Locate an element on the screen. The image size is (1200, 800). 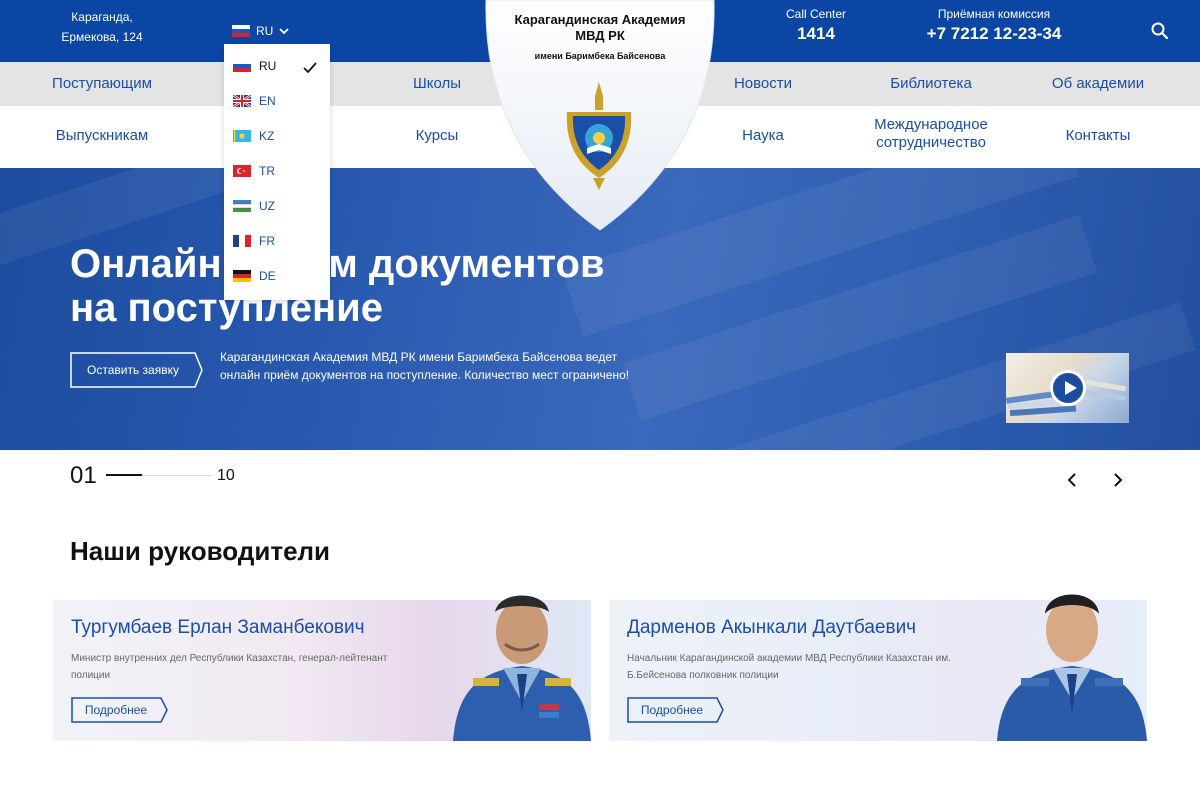
slide-progress is located at coordinates (159, 475).